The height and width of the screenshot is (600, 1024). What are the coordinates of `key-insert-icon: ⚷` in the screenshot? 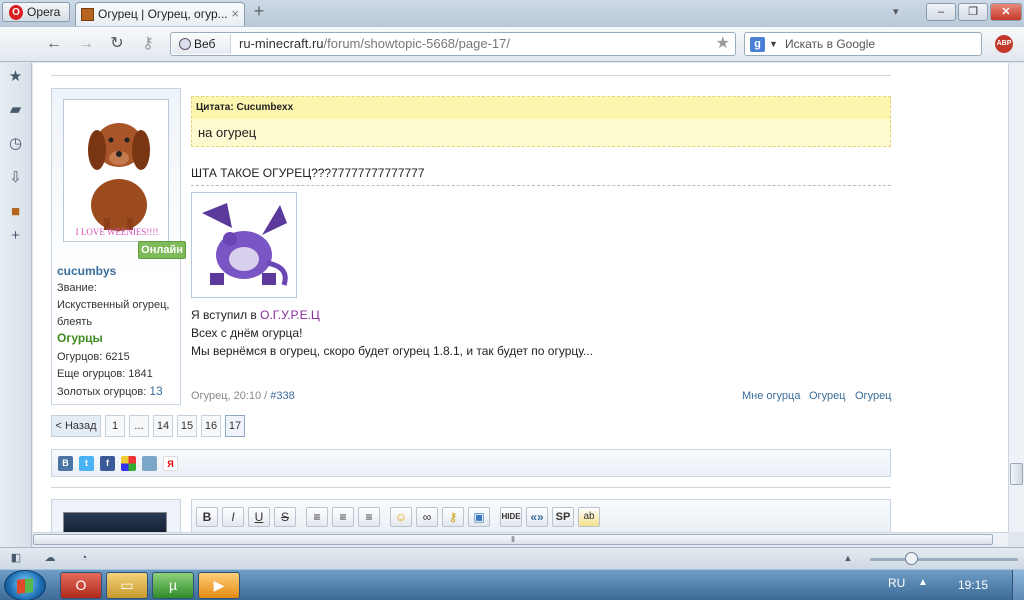 It's located at (453, 517).